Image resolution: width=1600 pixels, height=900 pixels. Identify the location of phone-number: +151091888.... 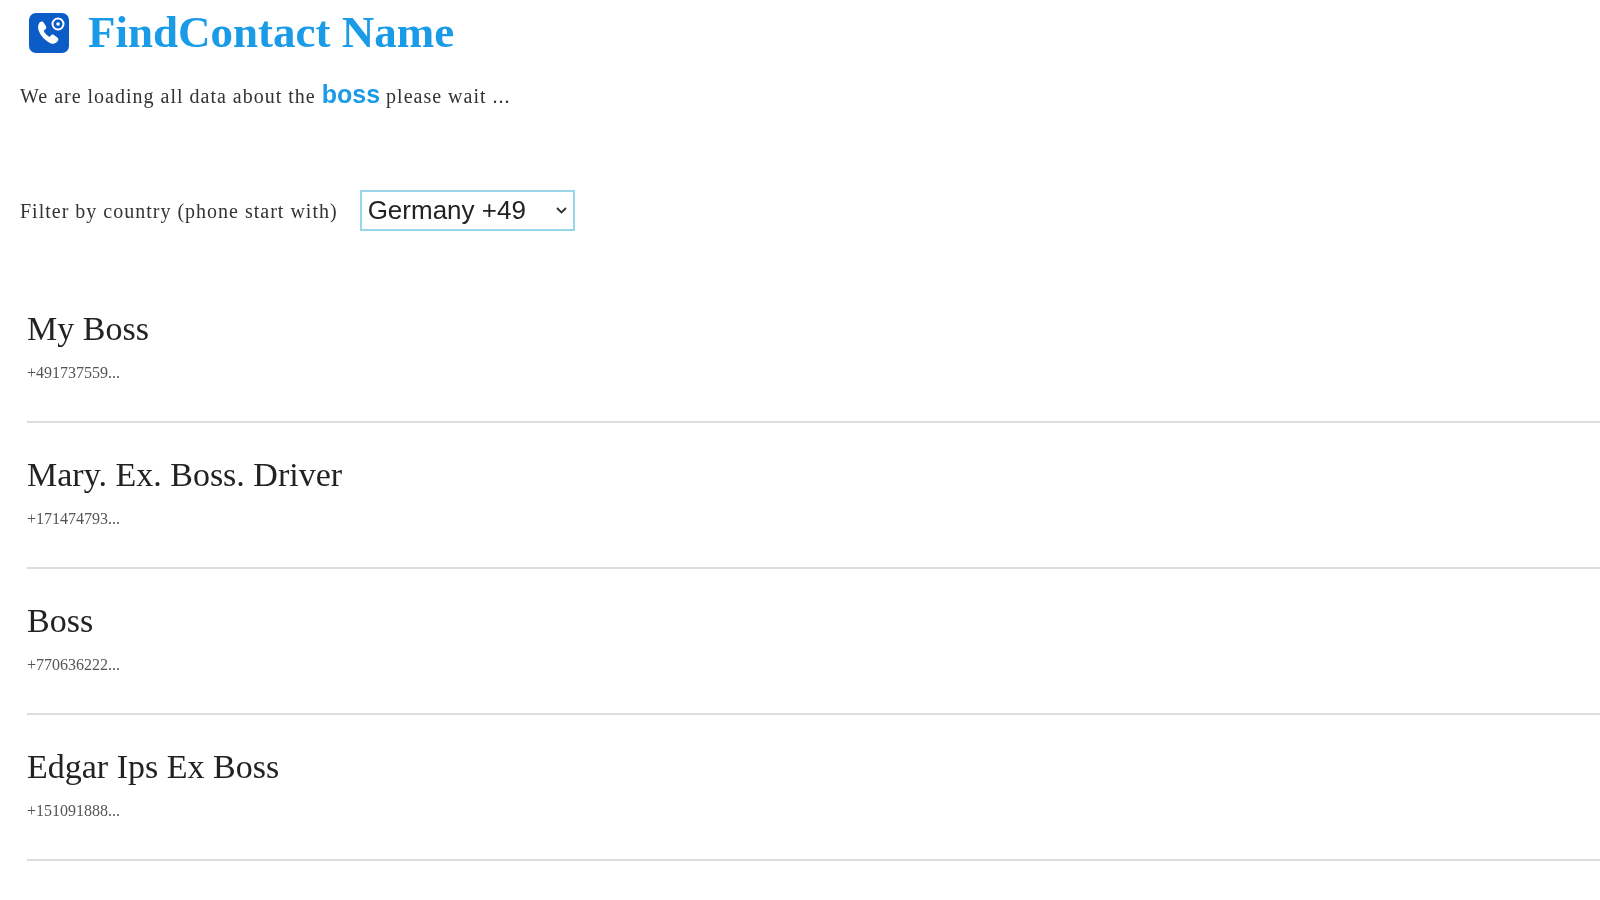
(74, 811).